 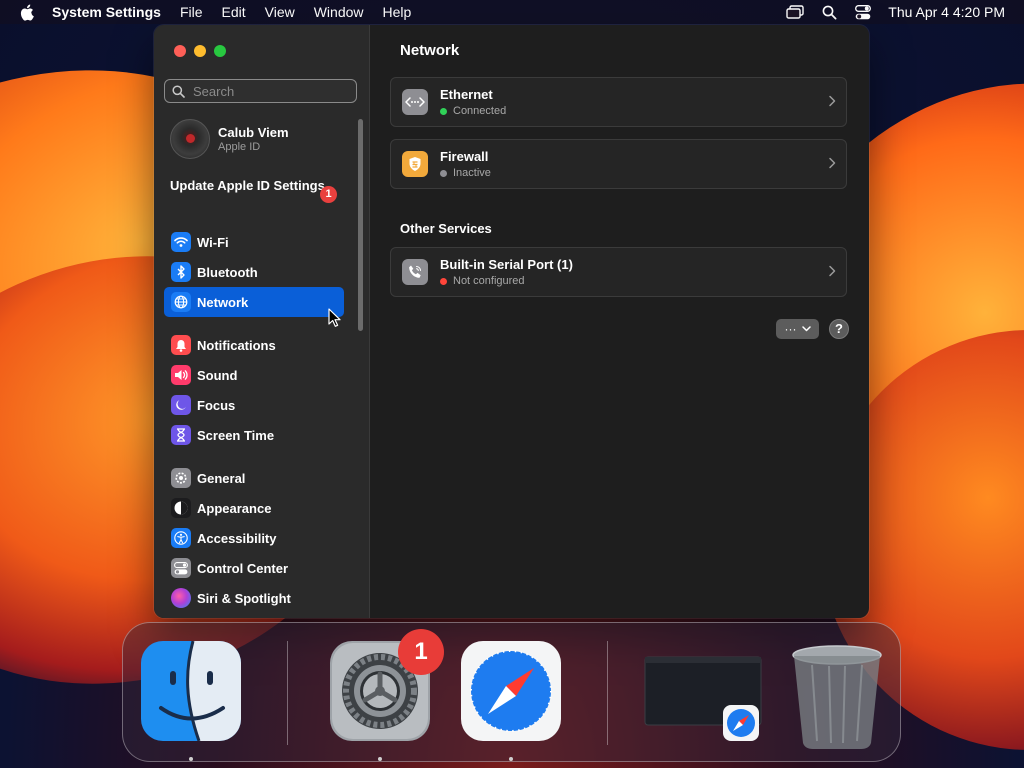 I want to click on more-actions-label: ···, so click(x=790, y=329).